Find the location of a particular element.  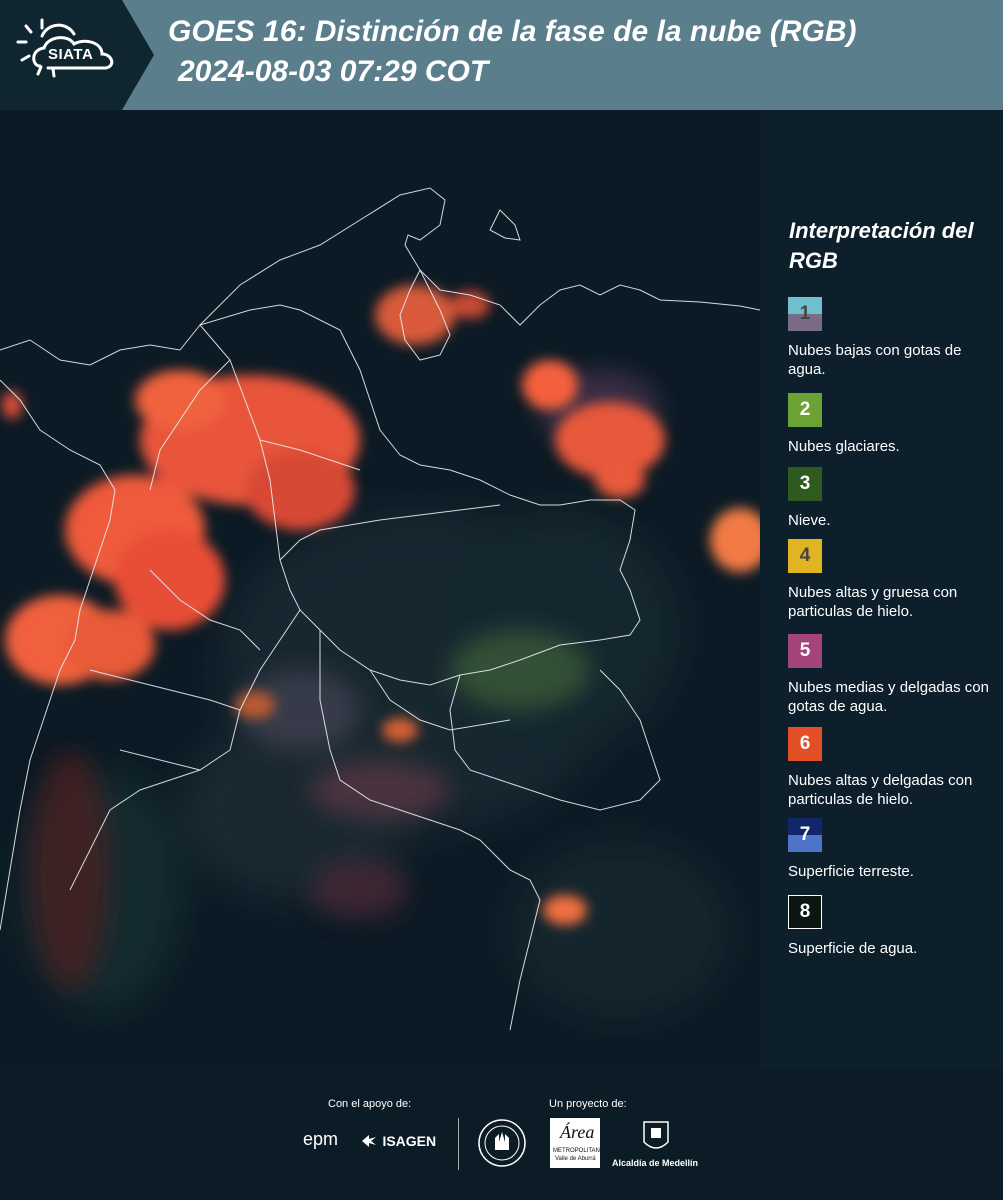

legend-item-8: 8 Superficie de agua. is located at coordinates (893, 926).